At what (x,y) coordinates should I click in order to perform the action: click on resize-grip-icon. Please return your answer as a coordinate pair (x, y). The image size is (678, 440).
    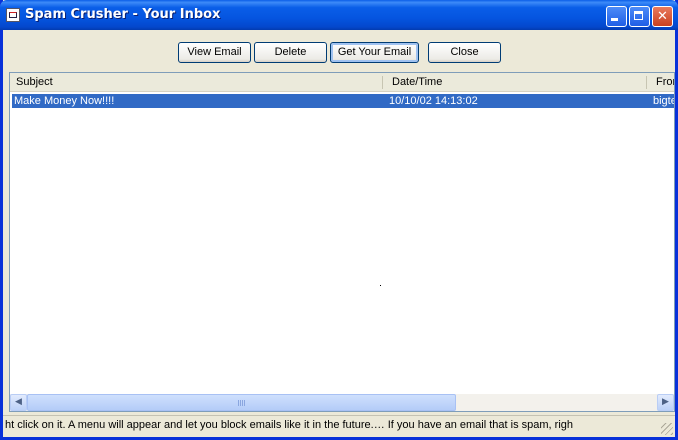
    Looking at the image, I should click on (667, 429).